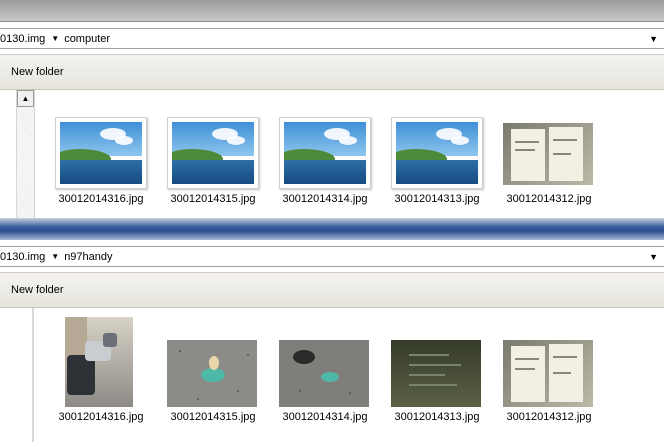 The width and height of the screenshot is (664, 442). Describe the element at coordinates (332, 11) in the screenshot. I see `top-title-bar` at that location.